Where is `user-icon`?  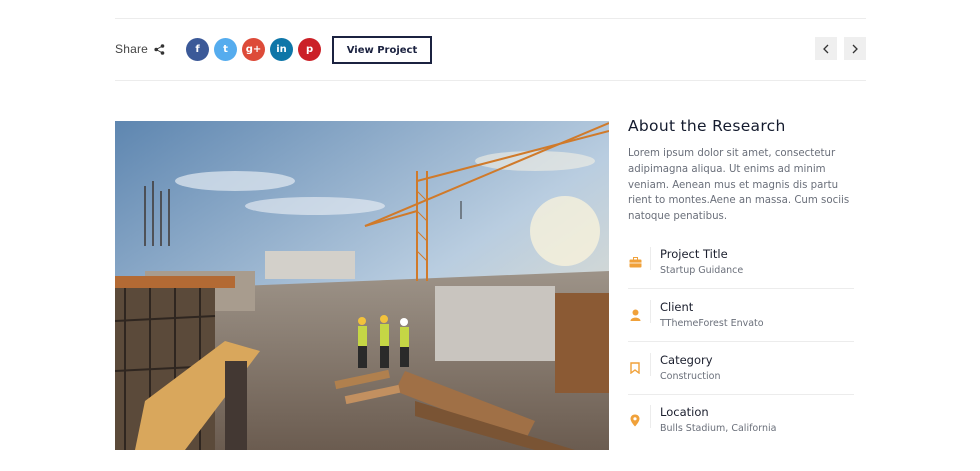
user-icon is located at coordinates (635, 315).